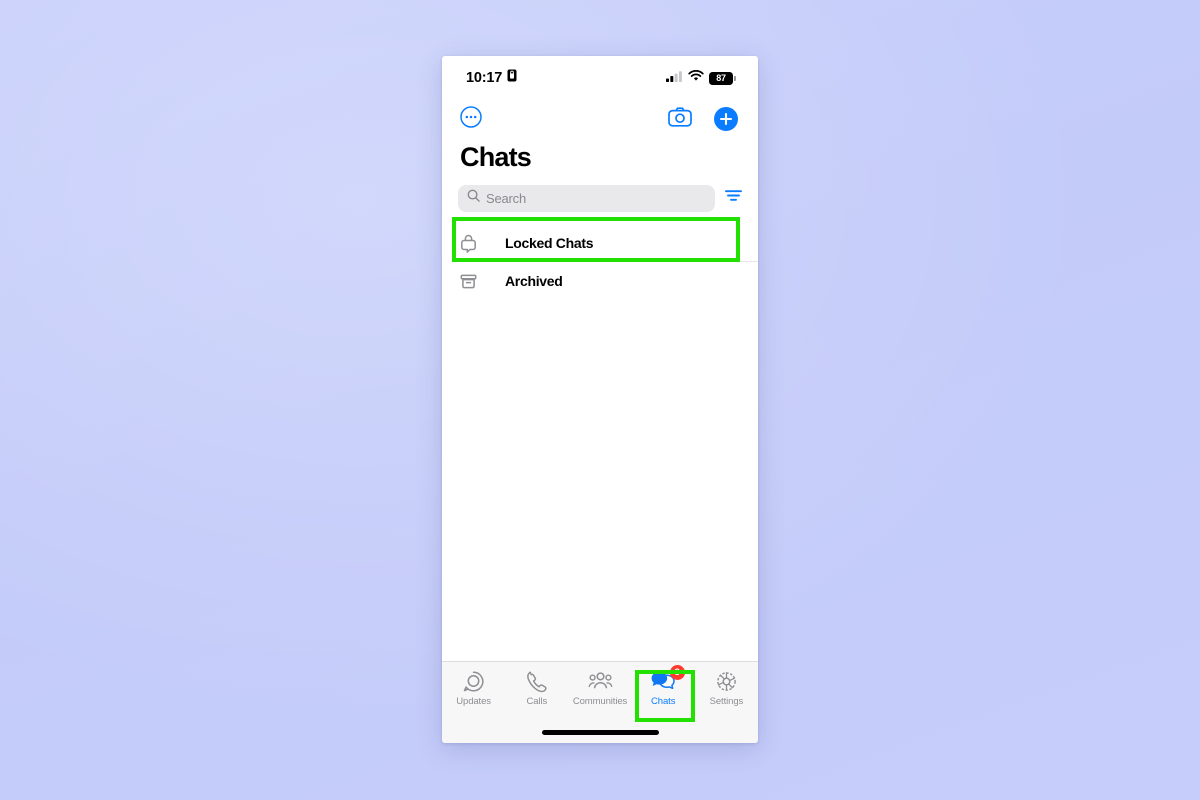  I want to click on page-title: Chats, so click(496, 157).